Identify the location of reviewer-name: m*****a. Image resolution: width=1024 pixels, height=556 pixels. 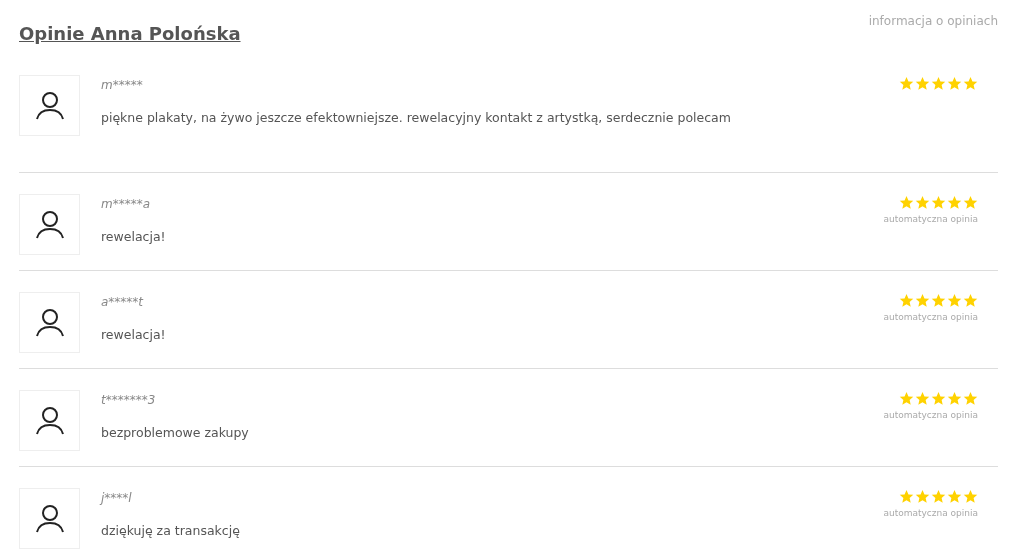
(126, 204).